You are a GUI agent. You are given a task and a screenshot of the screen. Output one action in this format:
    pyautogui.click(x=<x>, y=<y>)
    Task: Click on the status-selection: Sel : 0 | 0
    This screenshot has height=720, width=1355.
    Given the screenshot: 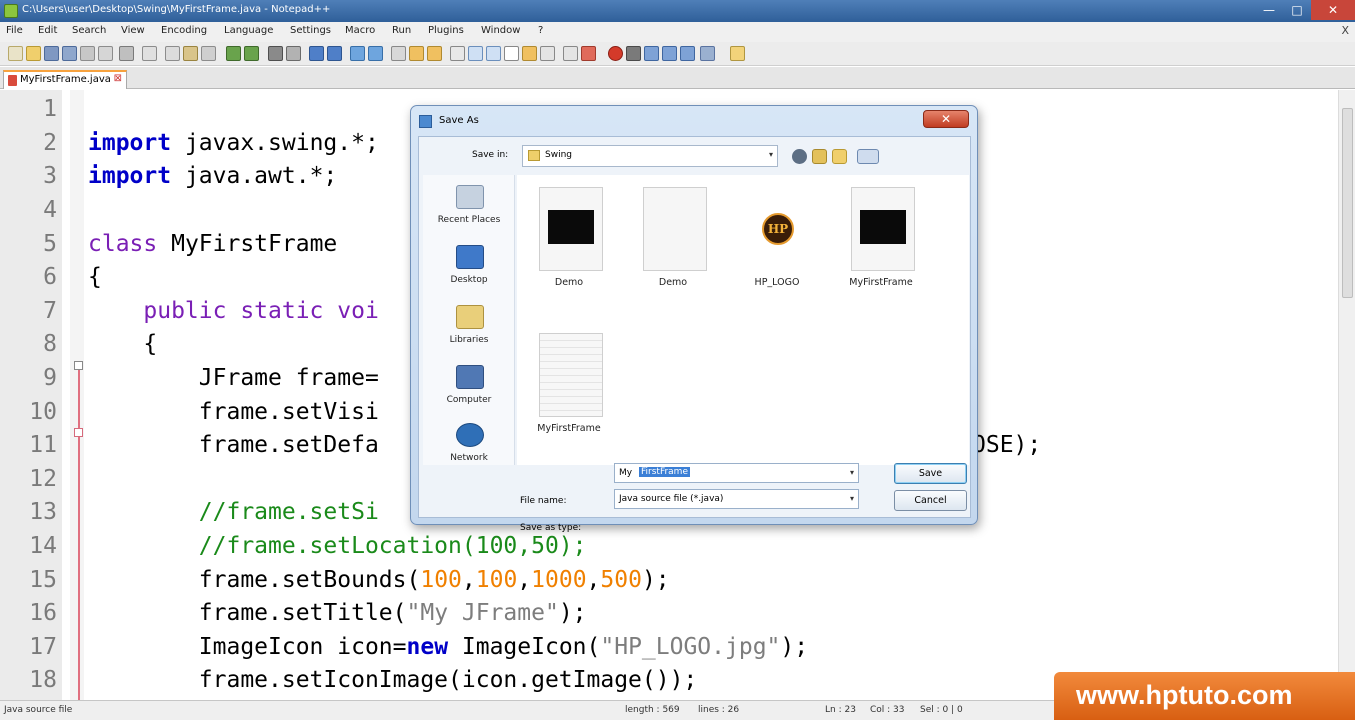 What is the action you would take?
    pyautogui.click(x=941, y=710)
    